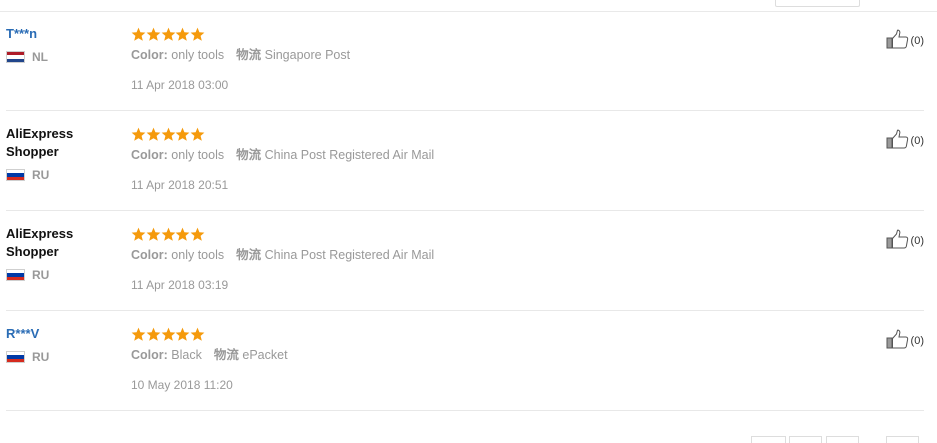 The height and width of the screenshot is (443, 937). I want to click on color-value: Black, so click(186, 355).